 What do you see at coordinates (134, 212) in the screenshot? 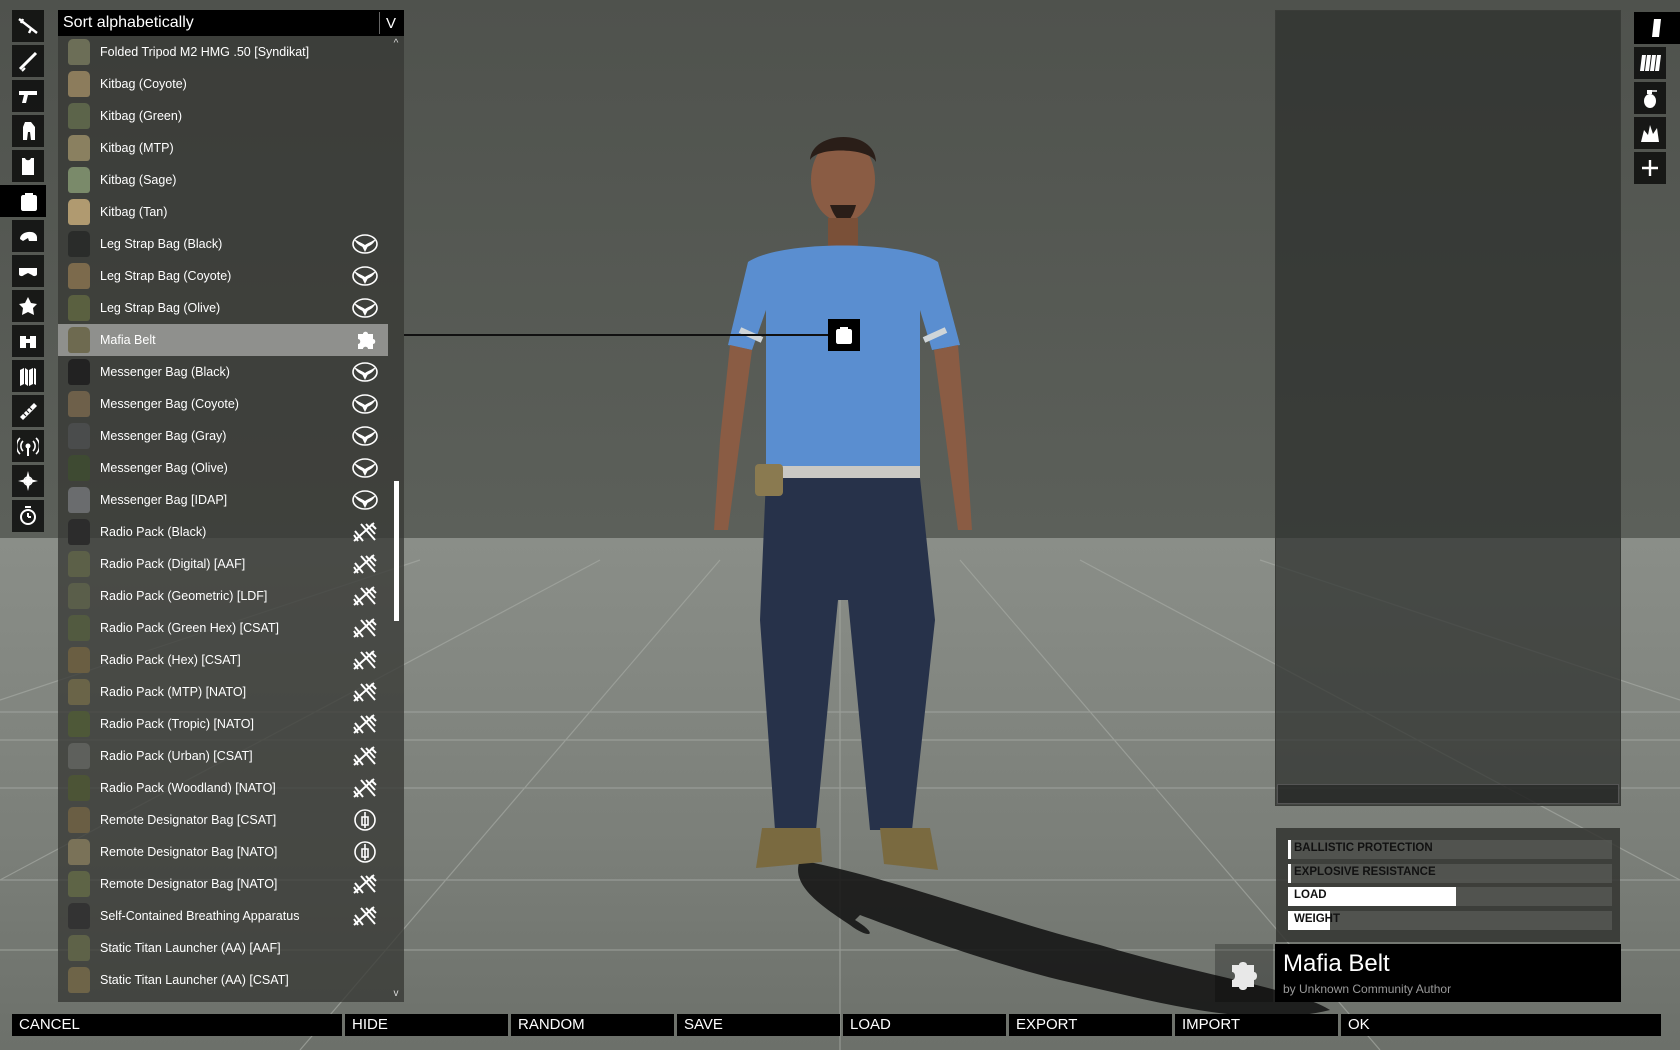
I see `item-name: Kitbag (Tan)` at bounding box center [134, 212].